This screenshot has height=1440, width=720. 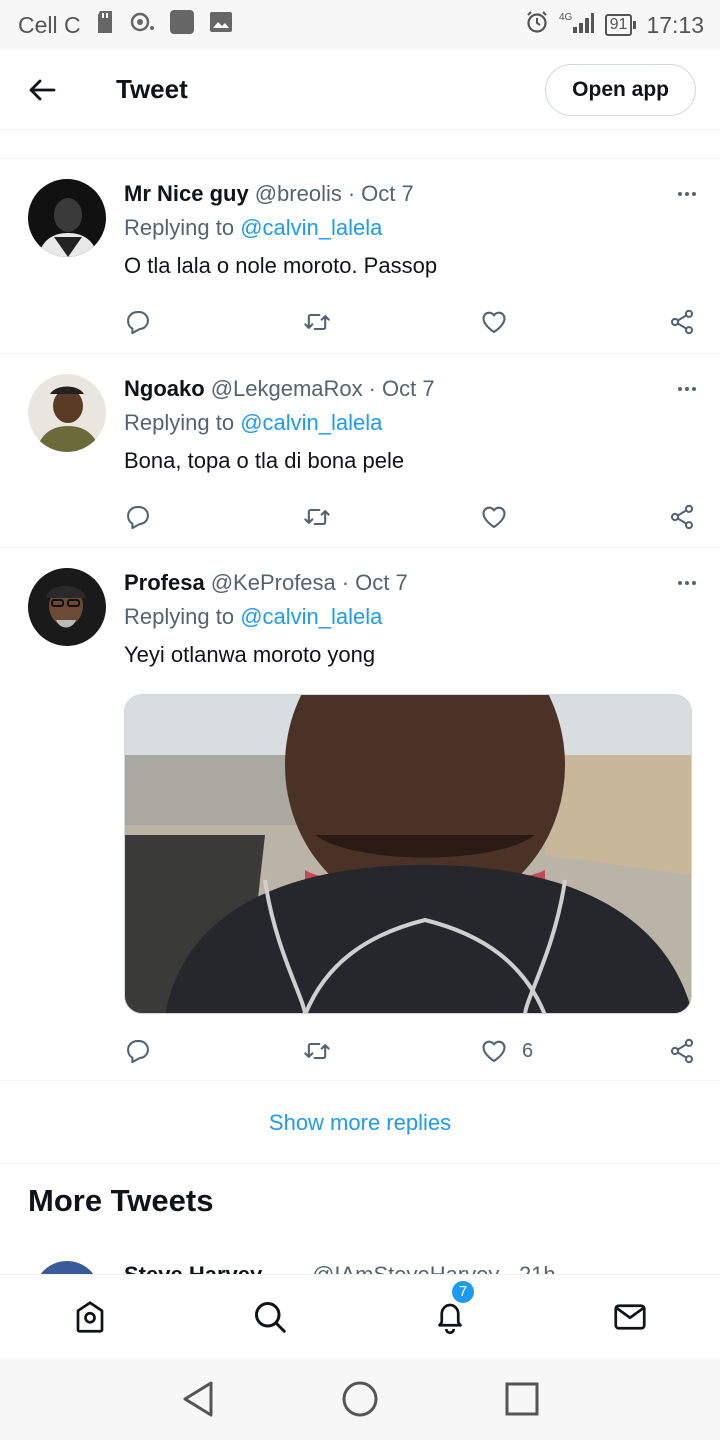 I want to click on home-circle-icon, so click(x=360, y=1399).